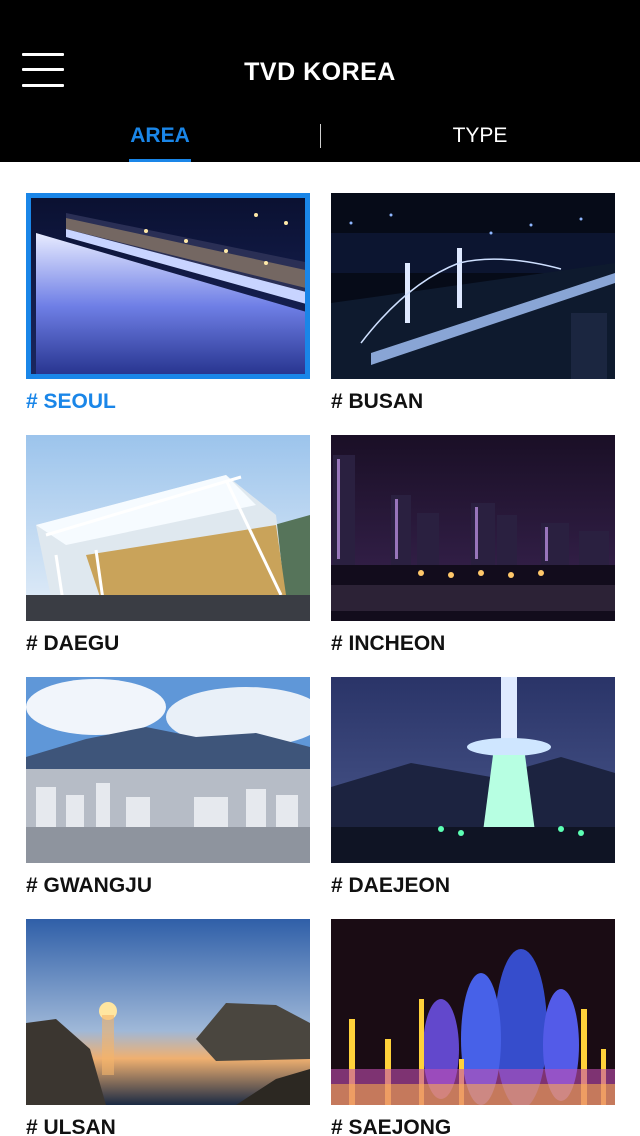  Describe the element at coordinates (388, 643) in the screenshot. I see `area-label-incheon: # INCHEON` at that location.